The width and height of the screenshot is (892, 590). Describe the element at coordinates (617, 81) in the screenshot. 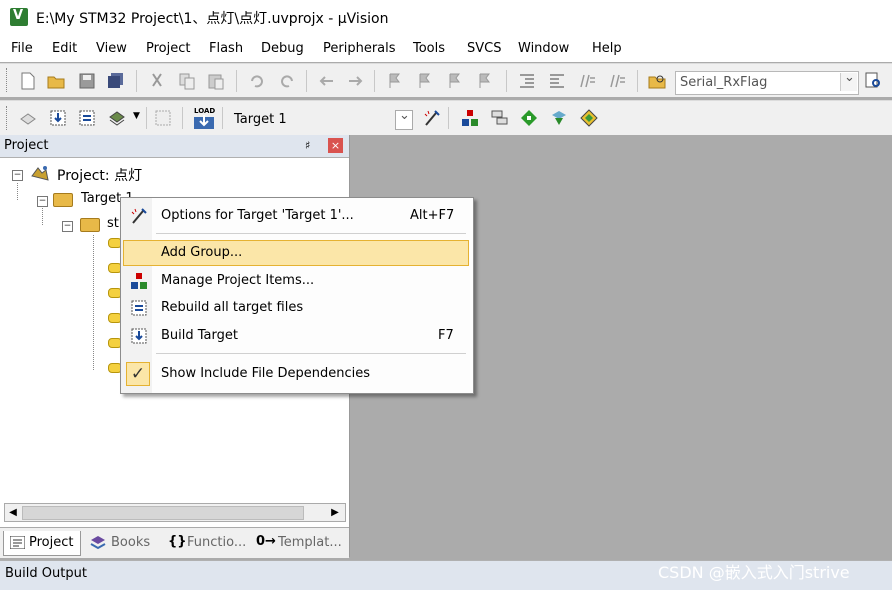

I see `uncomment-icon` at that location.